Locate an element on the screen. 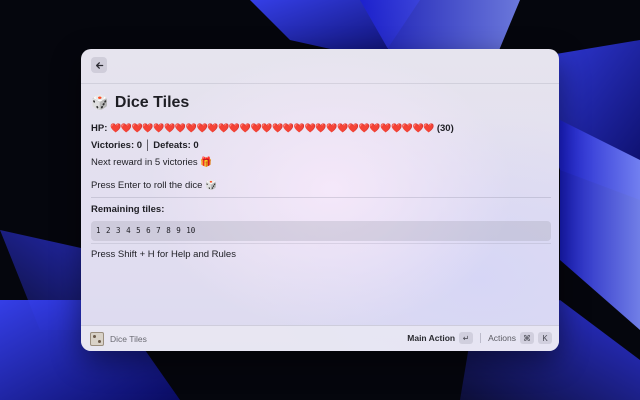 Image resolution: width=640 pixels, height=400 pixels. remaining-tiles-label: Remaining tiles: is located at coordinates (128, 209).